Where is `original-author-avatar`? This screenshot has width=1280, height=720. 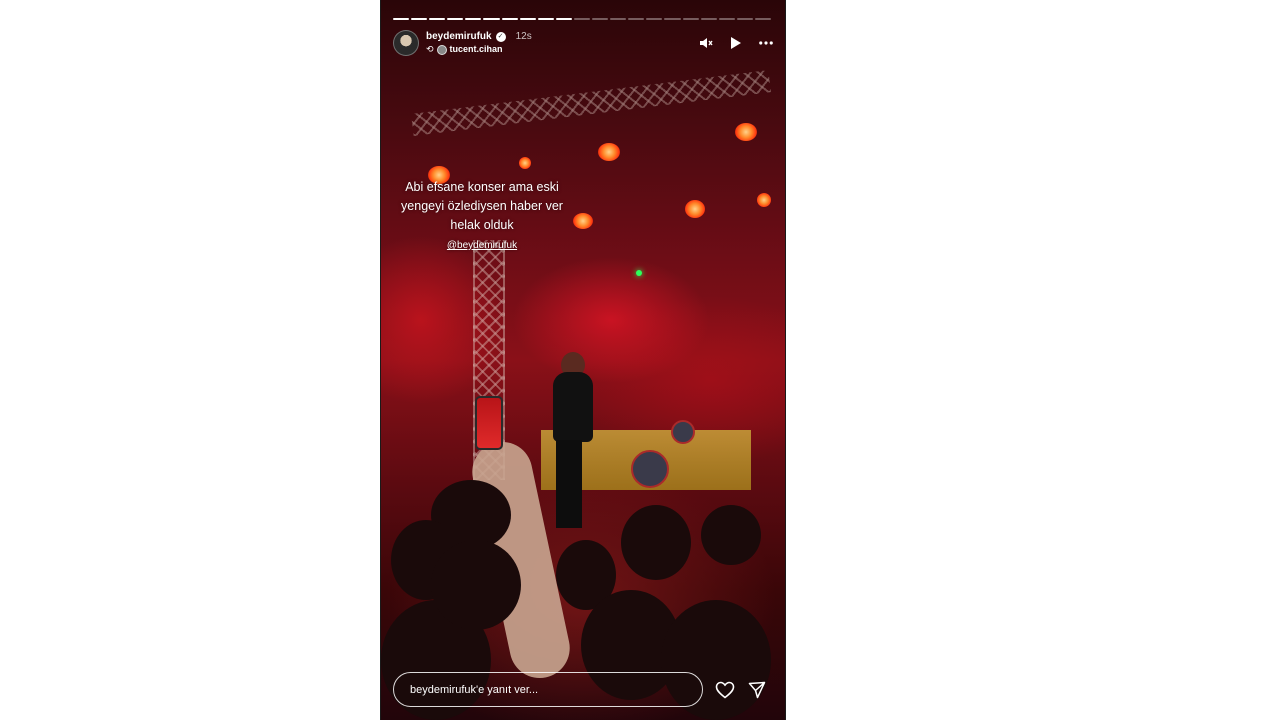 original-author-avatar is located at coordinates (441, 49).